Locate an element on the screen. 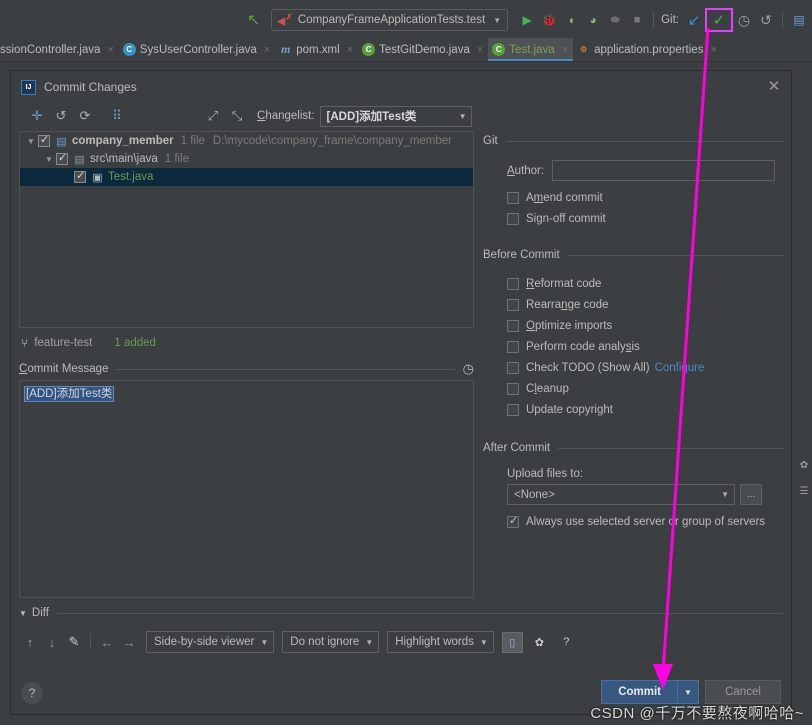  rearrange-code-checkbox: Rearrange code is located at coordinates (646, 304).